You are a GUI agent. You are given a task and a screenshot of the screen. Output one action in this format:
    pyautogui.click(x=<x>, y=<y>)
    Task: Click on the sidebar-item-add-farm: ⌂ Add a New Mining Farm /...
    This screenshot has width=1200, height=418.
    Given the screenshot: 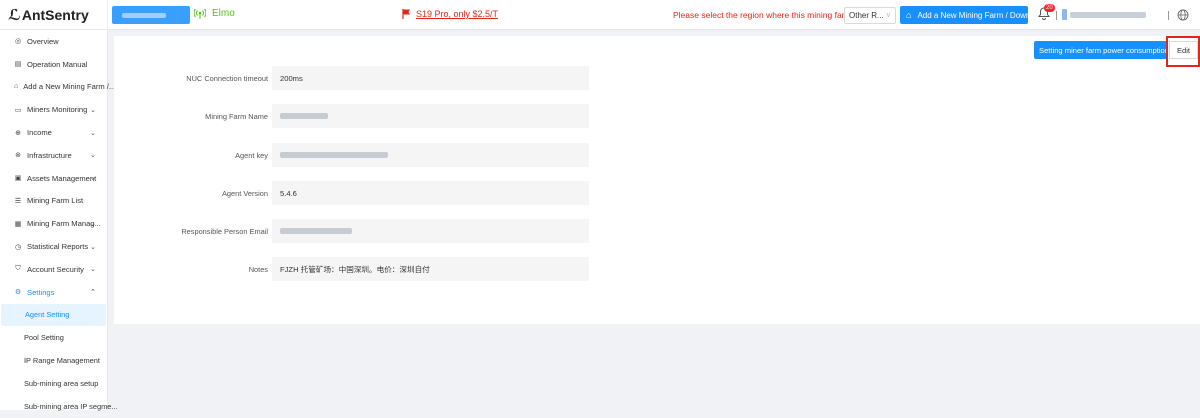 What is the action you would take?
    pyautogui.click(x=57, y=87)
    